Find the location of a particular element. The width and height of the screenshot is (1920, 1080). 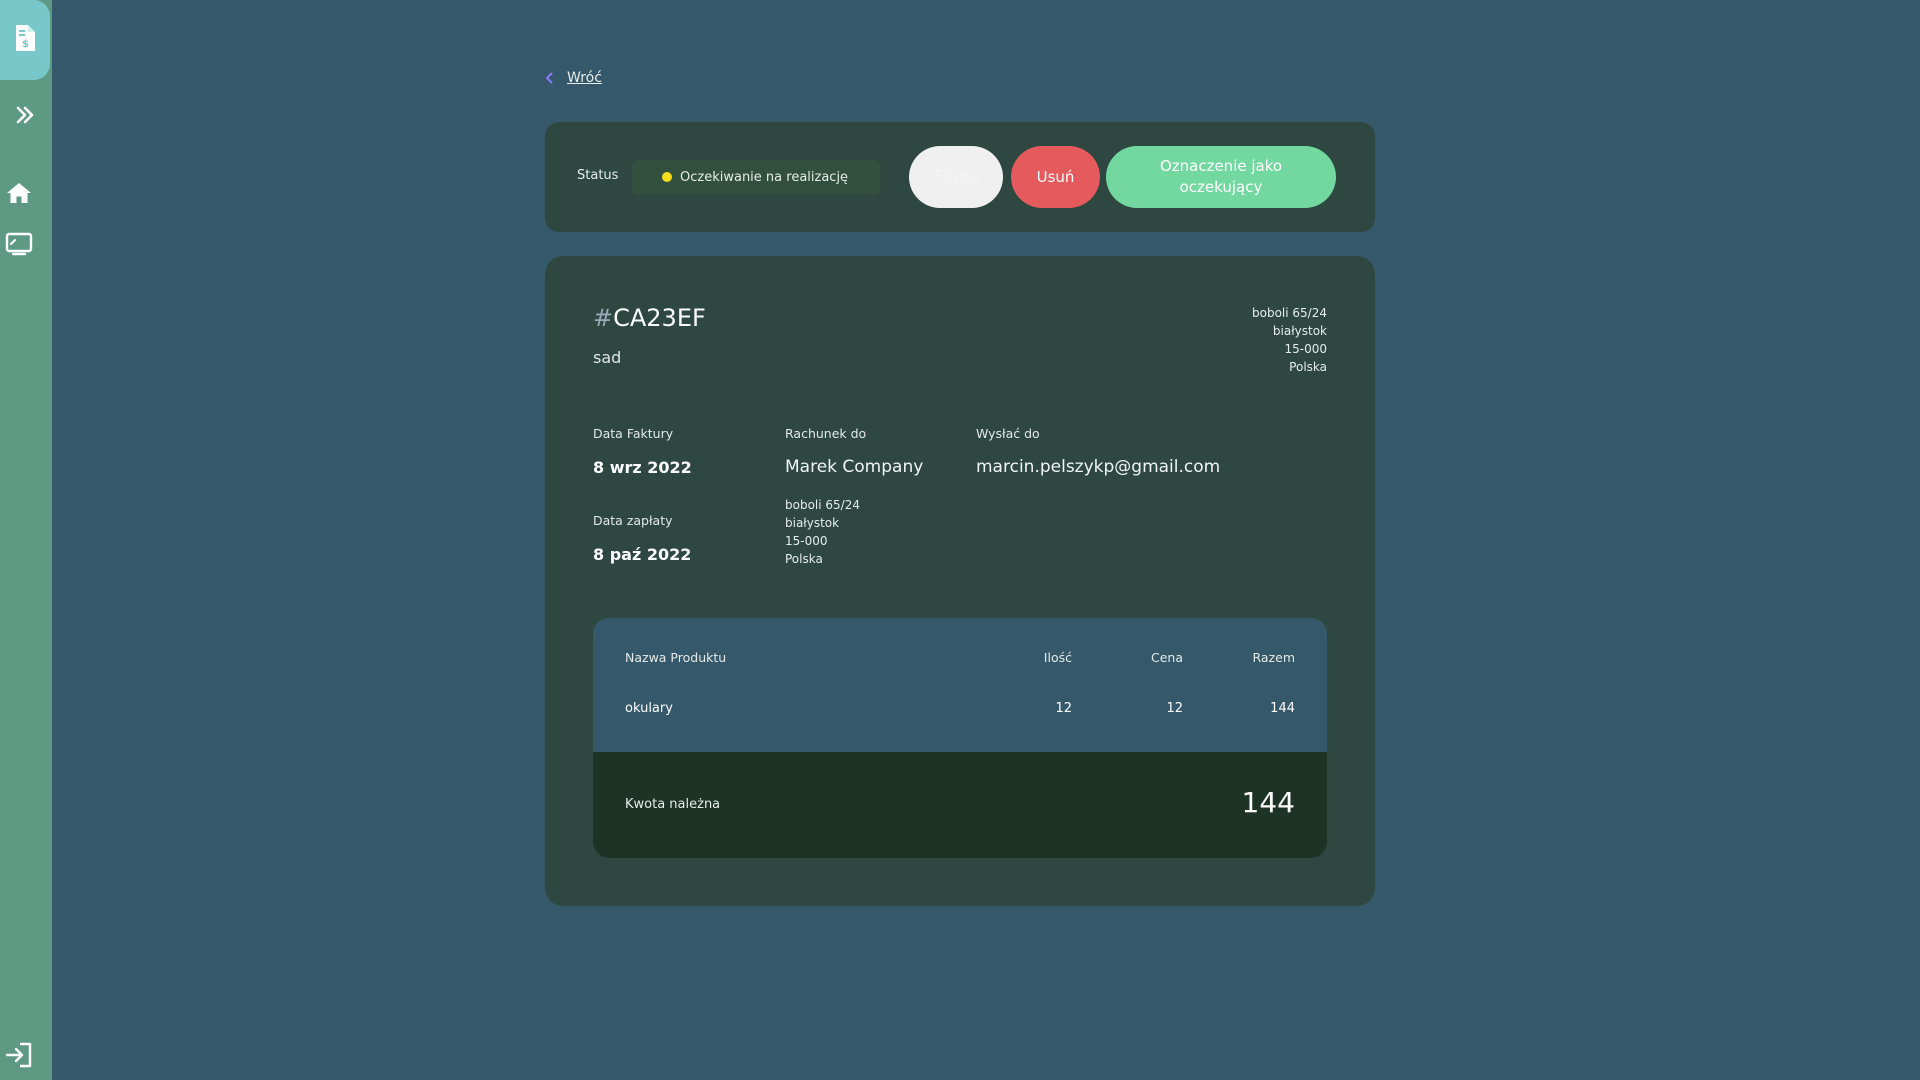

invoice-id-value: CA23EF is located at coordinates (659, 318).